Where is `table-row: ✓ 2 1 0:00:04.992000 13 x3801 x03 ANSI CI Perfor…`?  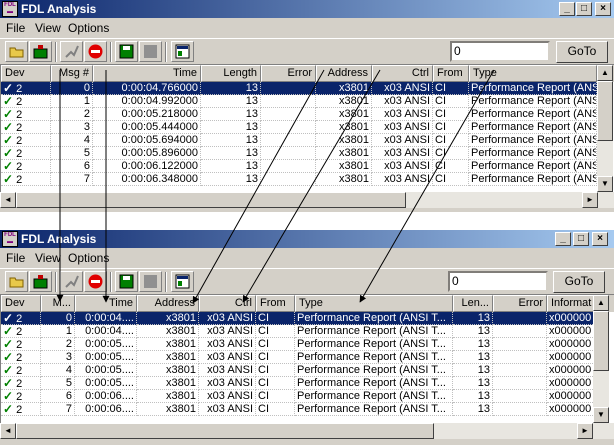
table-row: ✓ 2 1 0:00:04.992000 13 x3801 x03 ANSI CI Perfor… is located at coordinates (307, 101).